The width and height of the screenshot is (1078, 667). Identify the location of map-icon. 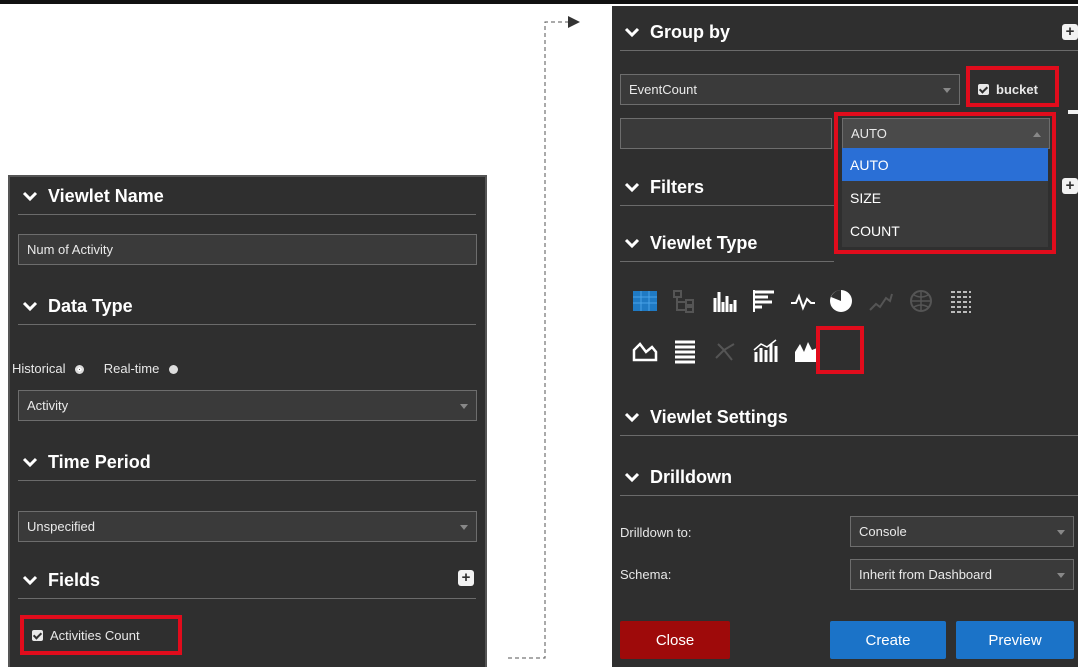
(921, 301).